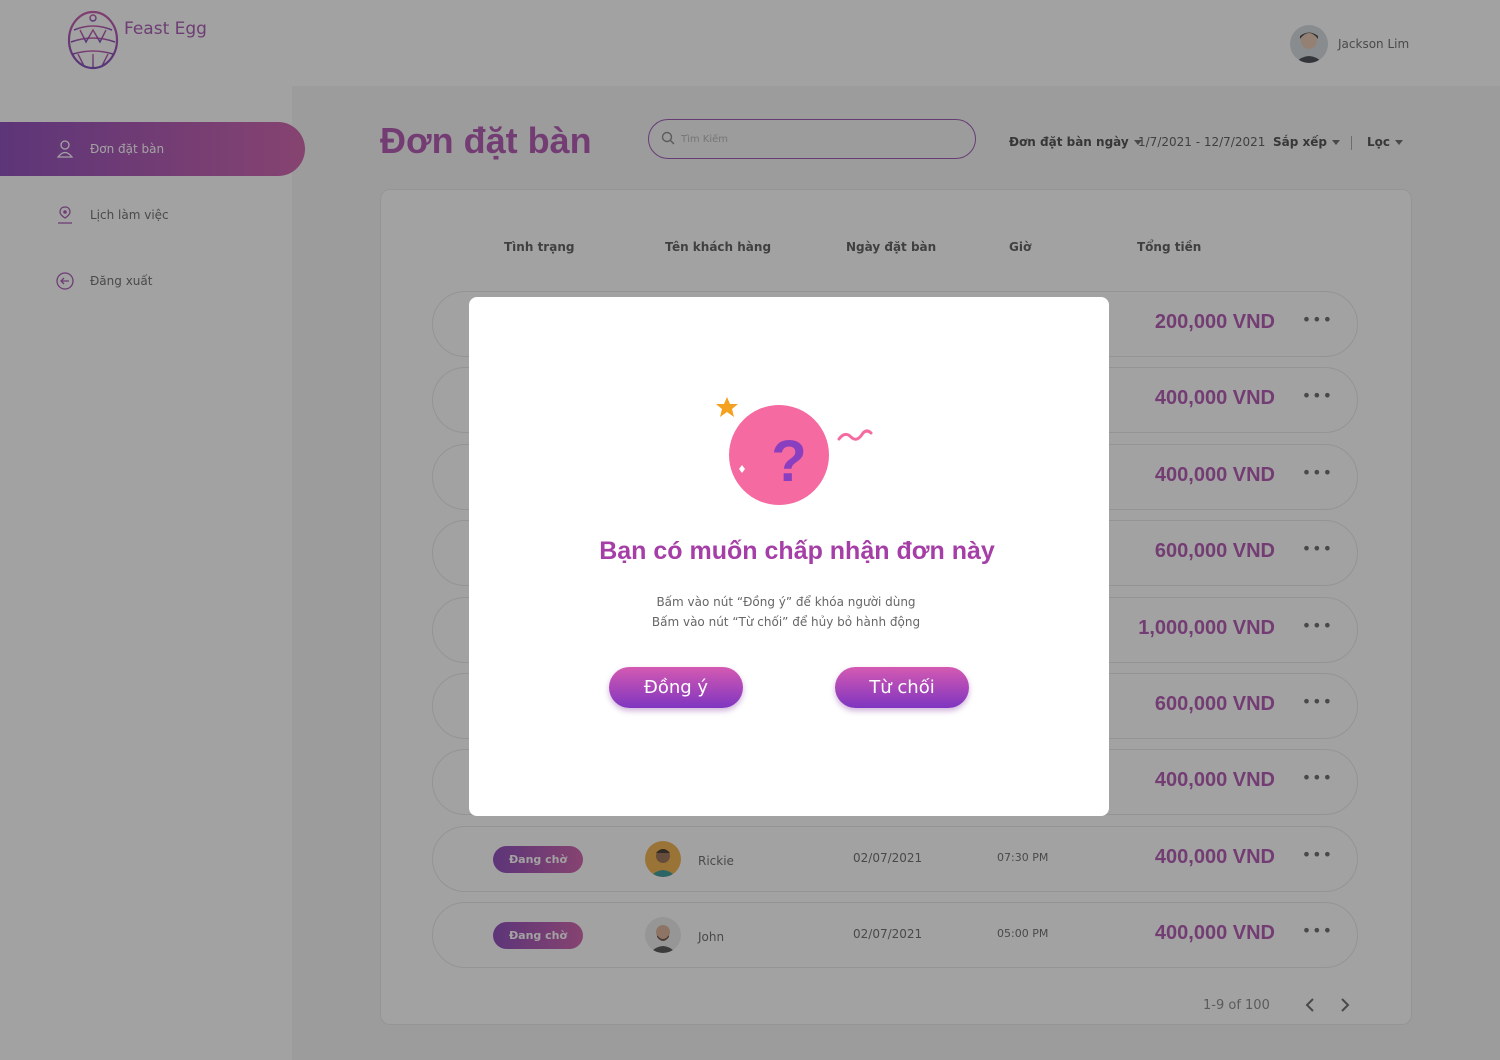 This screenshot has height=1060, width=1500. Describe the element at coordinates (786, 602) in the screenshot. I see `dialog-description-line-1: Bấm vào nút “Đồng ý” để khóa người dùng` at that location.